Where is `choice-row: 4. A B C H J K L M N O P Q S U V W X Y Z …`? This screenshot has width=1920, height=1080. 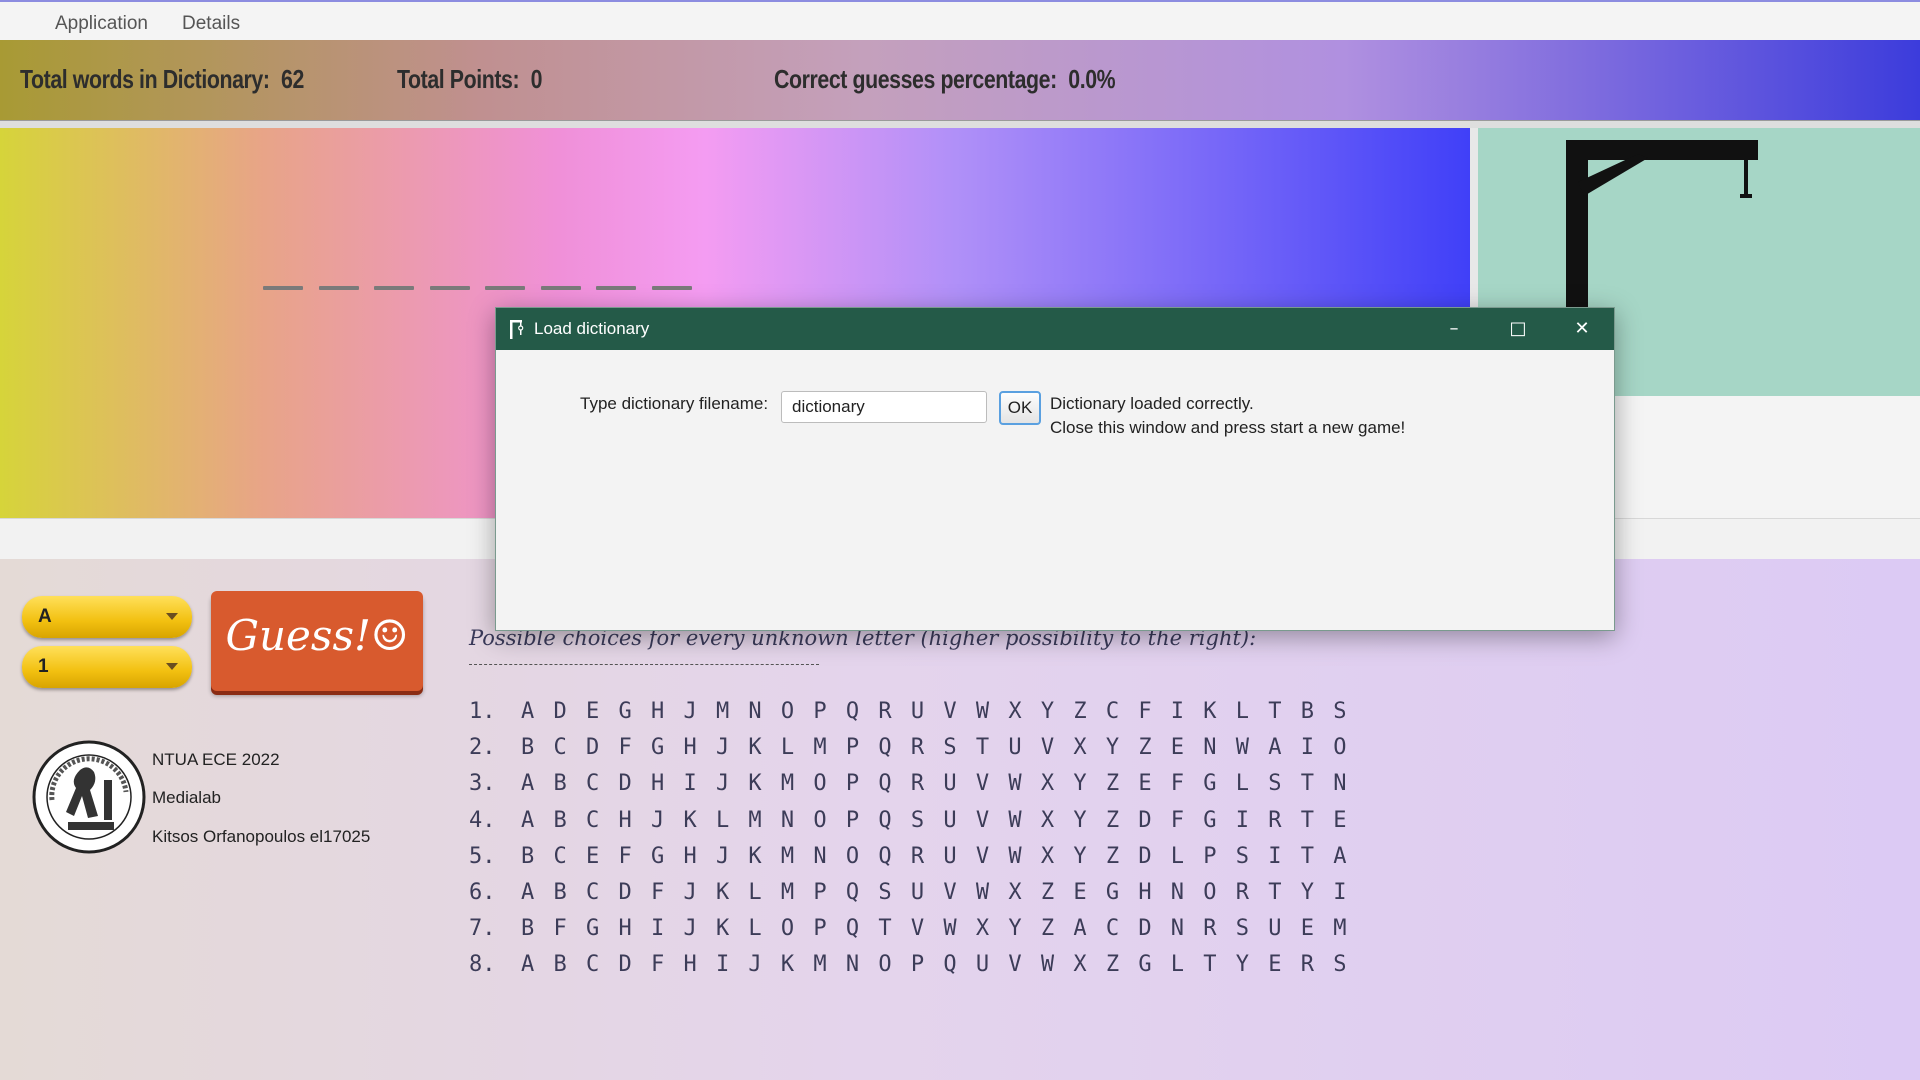
choice-row: 4. A B C H J K L M N O P Q S U V W X Y Z … is located at coordinates (909, 820).